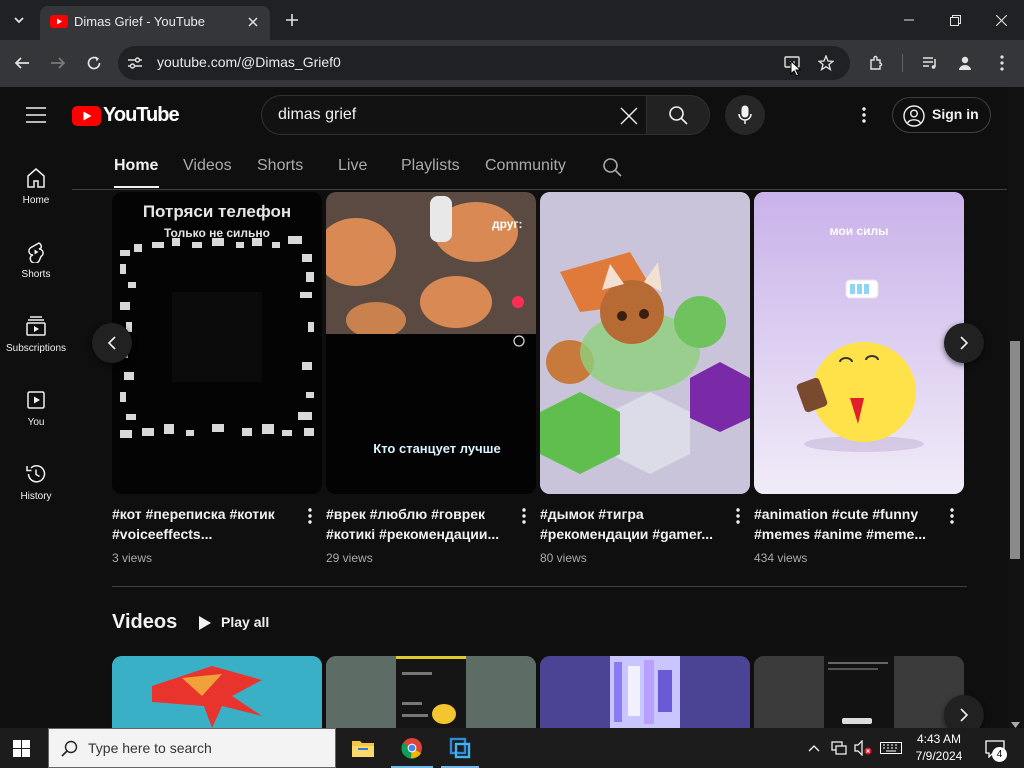  Describe the element at coordinates (36, 494) in the screenshot. I see `sidebar-item-history: History` at that location.